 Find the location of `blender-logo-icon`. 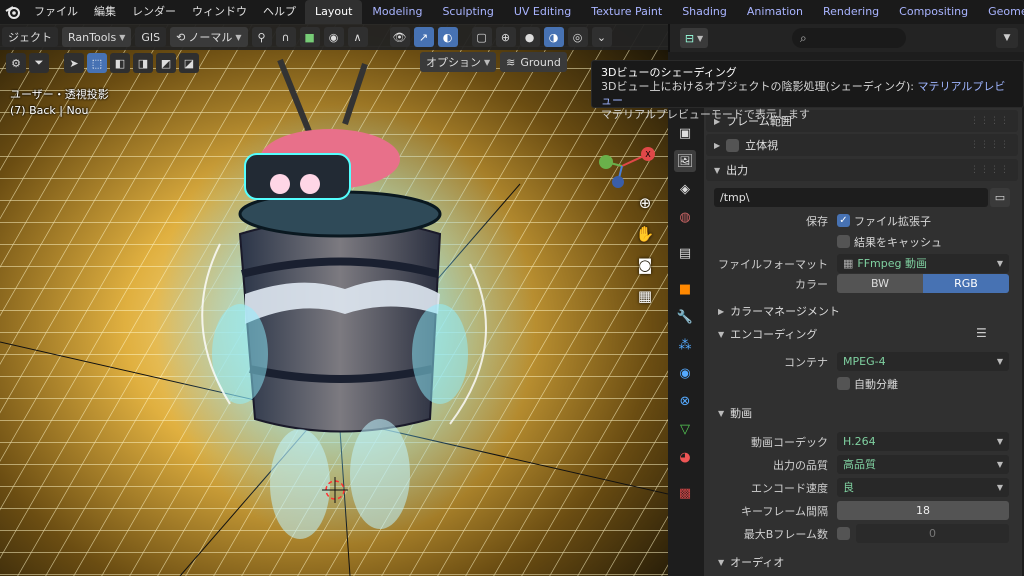

blender-logo-icon is located at coordinates (13, 12).